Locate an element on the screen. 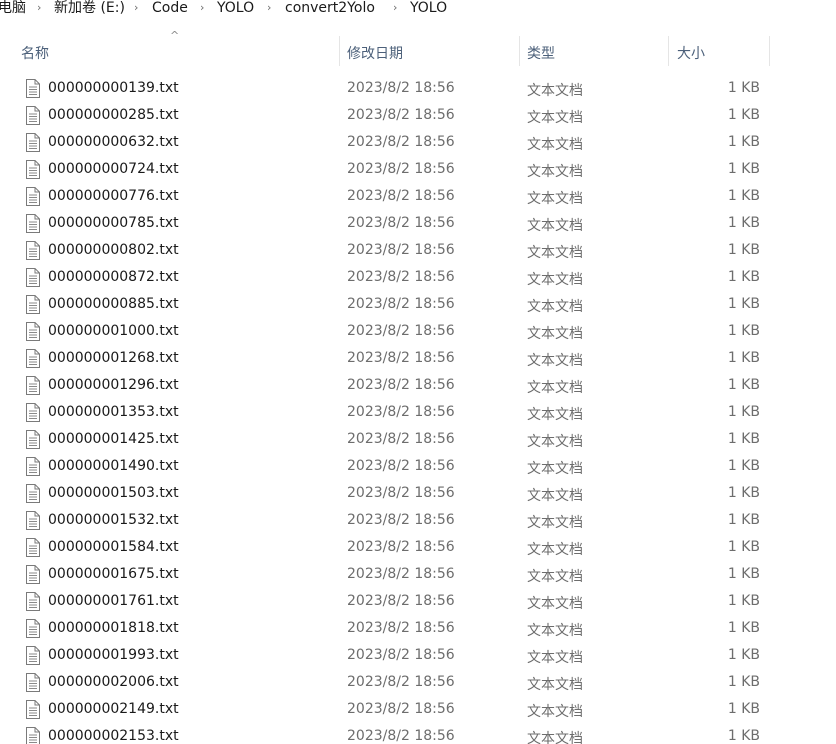  file-row: 000000000632.txt 2023/8/2 18:56 文本文档 1 KB is located at coordinates (418, 143).